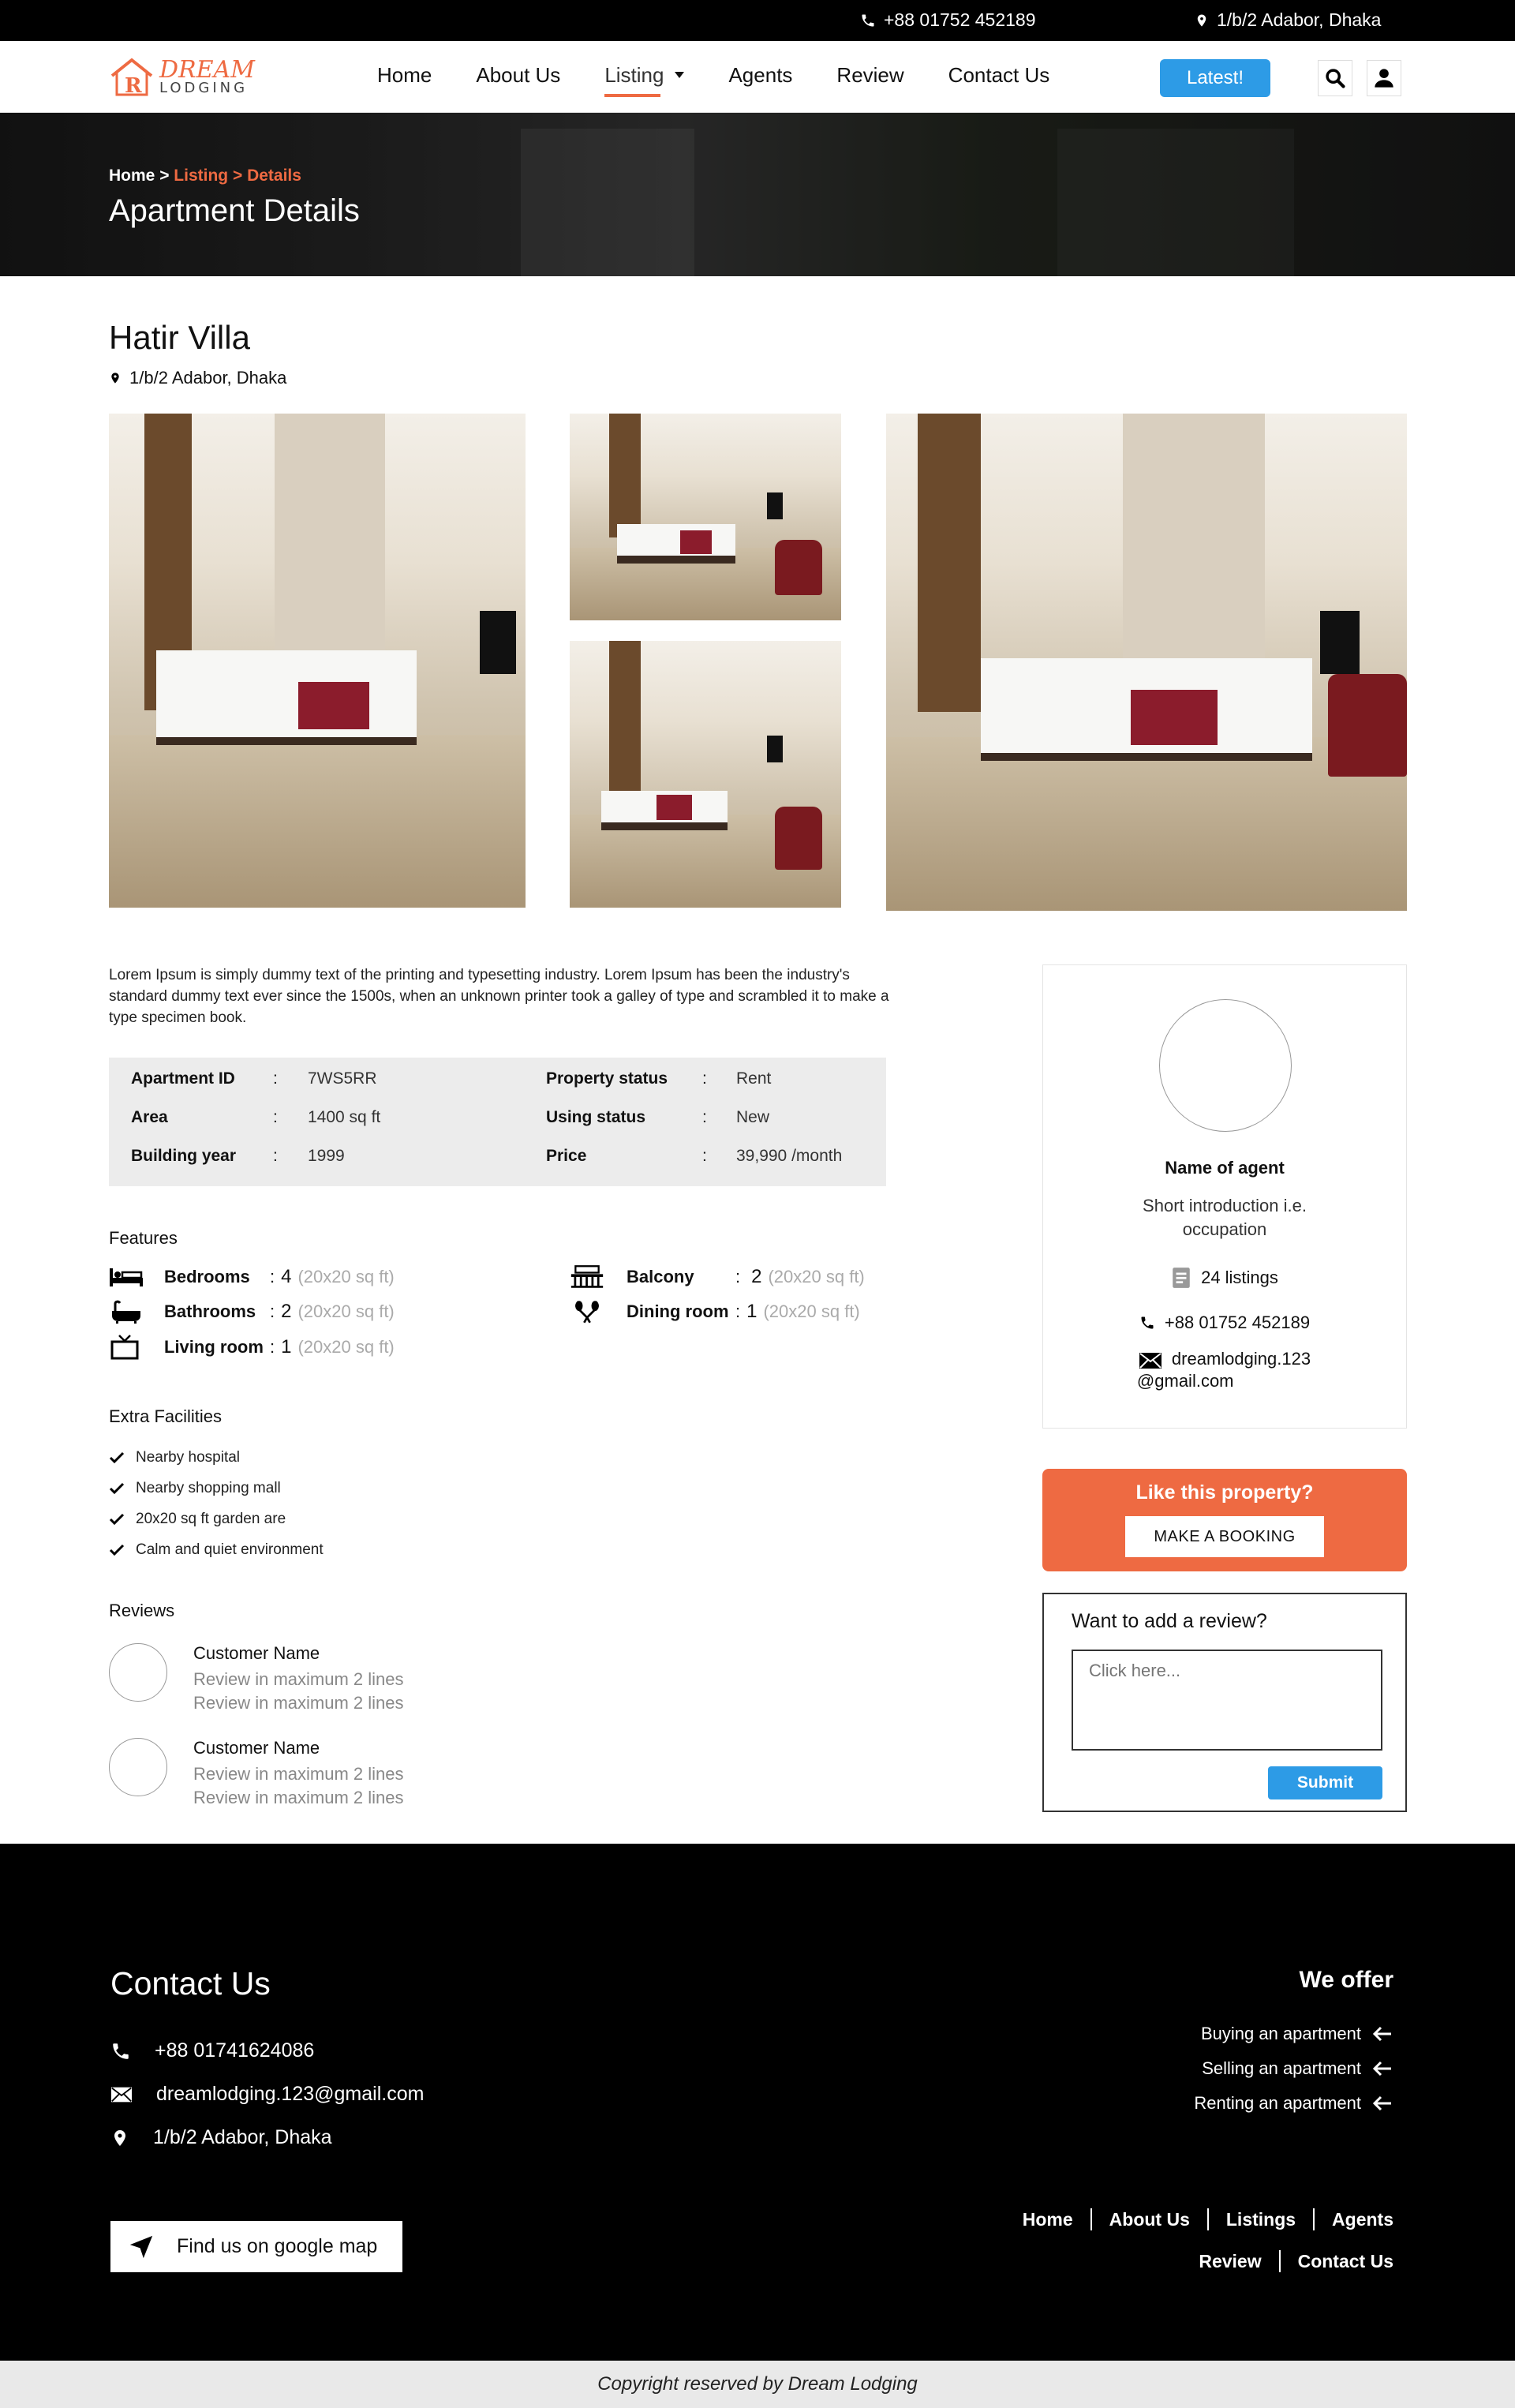 The height and width of the screenshot is (2408, 1515). Describe the element at coordinates (1297, 2068) in the screenshot. I see `offer-item: Selling an apartment` at that location.